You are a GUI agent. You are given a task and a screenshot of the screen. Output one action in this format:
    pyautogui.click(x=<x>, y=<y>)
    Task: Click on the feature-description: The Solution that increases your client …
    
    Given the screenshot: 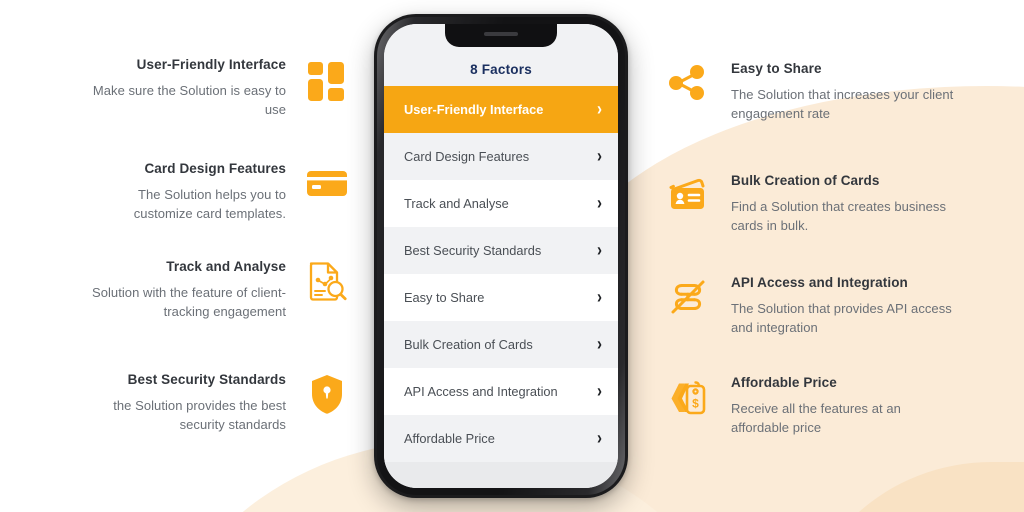 What is the action you would take?
    pyautogui.click(x=842, y=104)
    